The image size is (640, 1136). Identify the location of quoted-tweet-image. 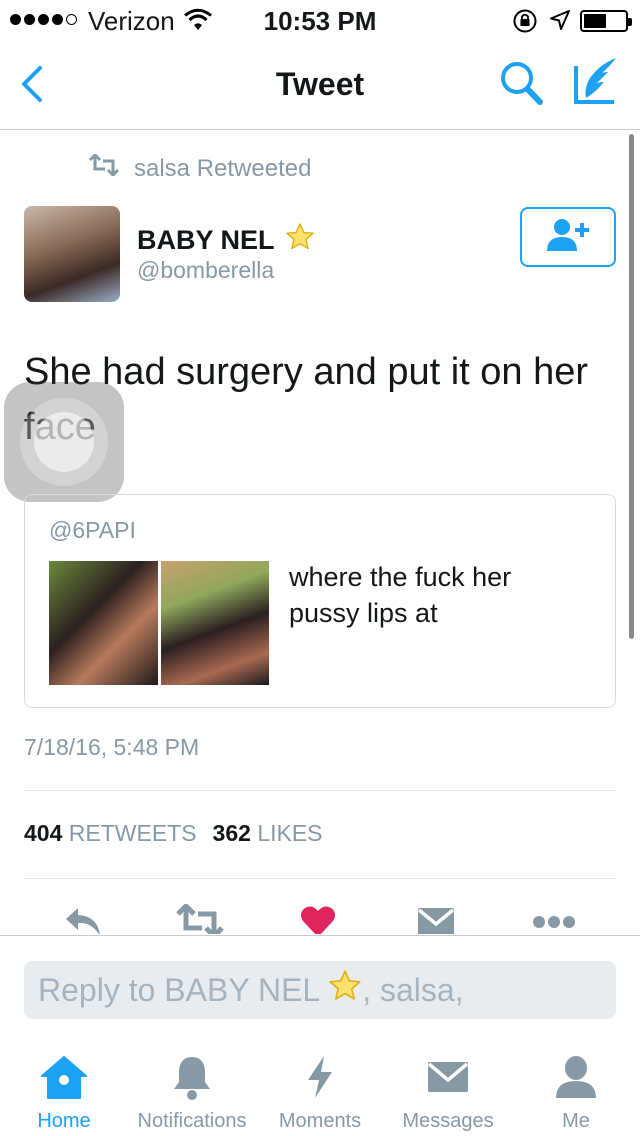
(159, 623).